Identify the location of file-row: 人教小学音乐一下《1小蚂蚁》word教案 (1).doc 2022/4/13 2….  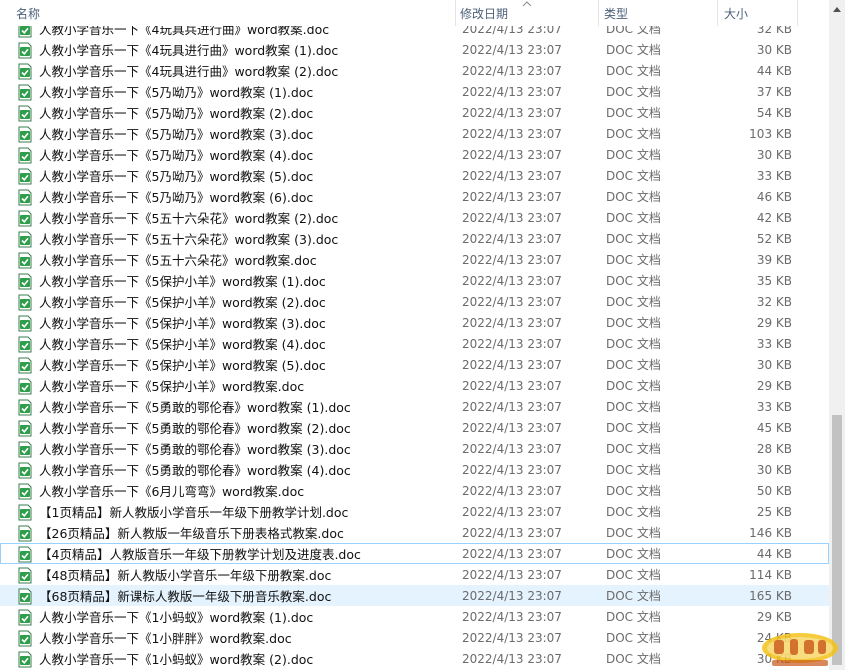
(414, 616).